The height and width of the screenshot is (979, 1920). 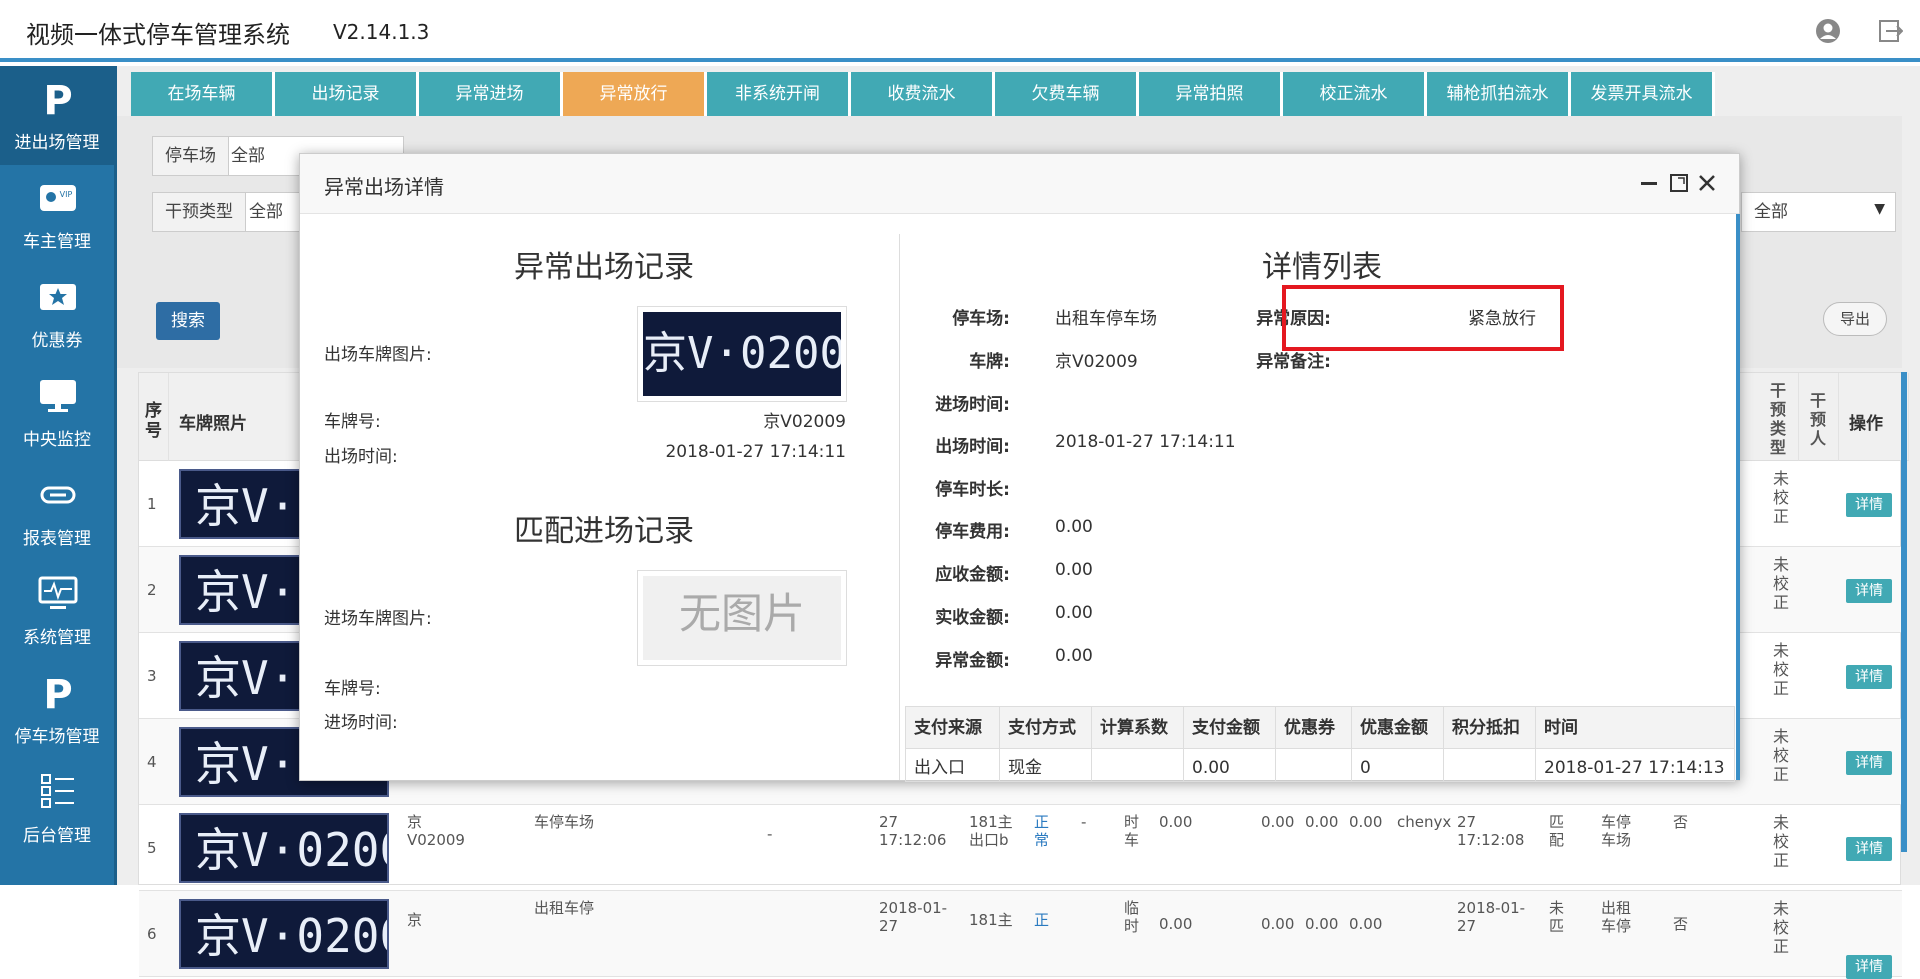 What do you see at coordinates (1366, 924) in the screenshot?
I see `row-amt4: 0.00` at bounding box center [1366, 924].